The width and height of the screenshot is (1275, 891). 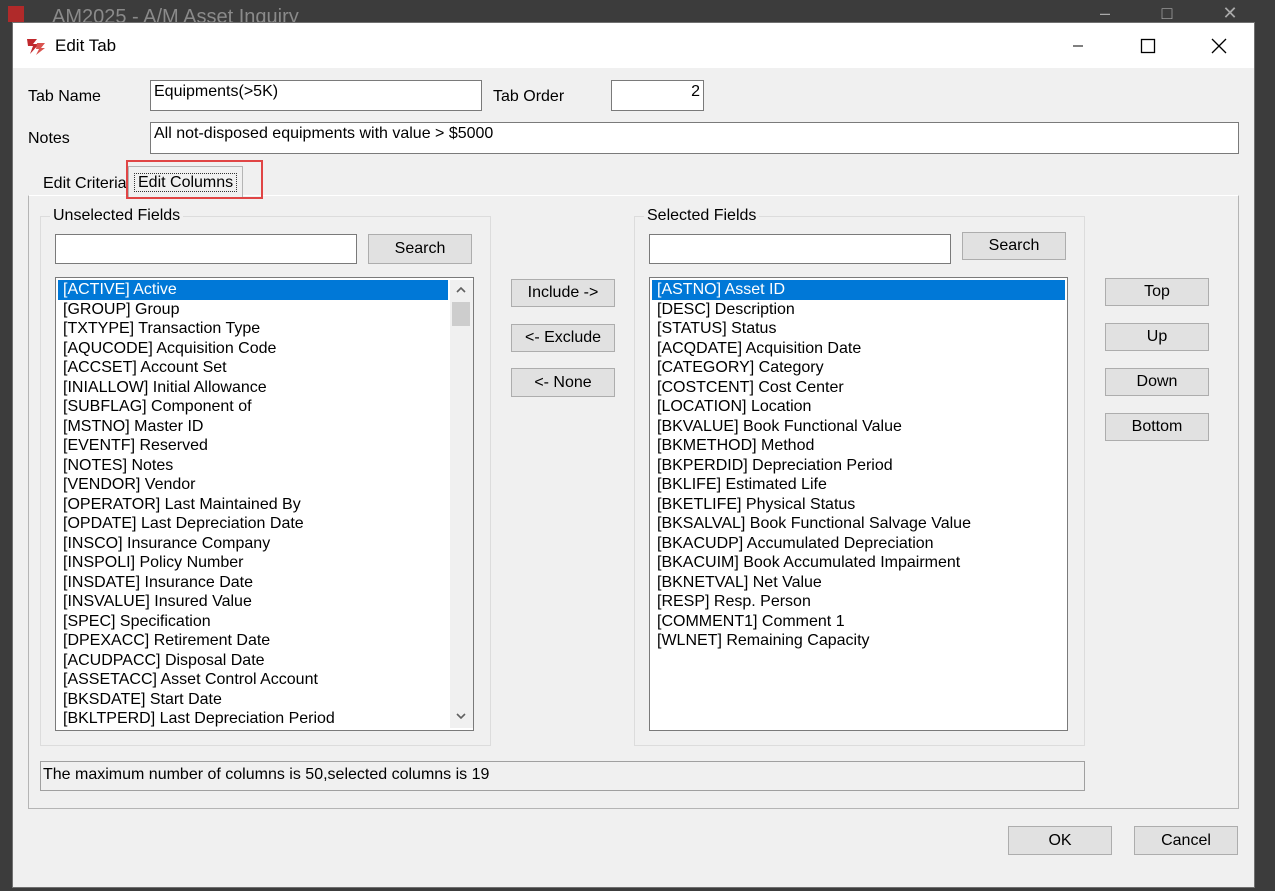 What do you see at coordinates (657, 95) in the screenshot?
I see `tab-order-field: 2` at bounding box center [657, 95].